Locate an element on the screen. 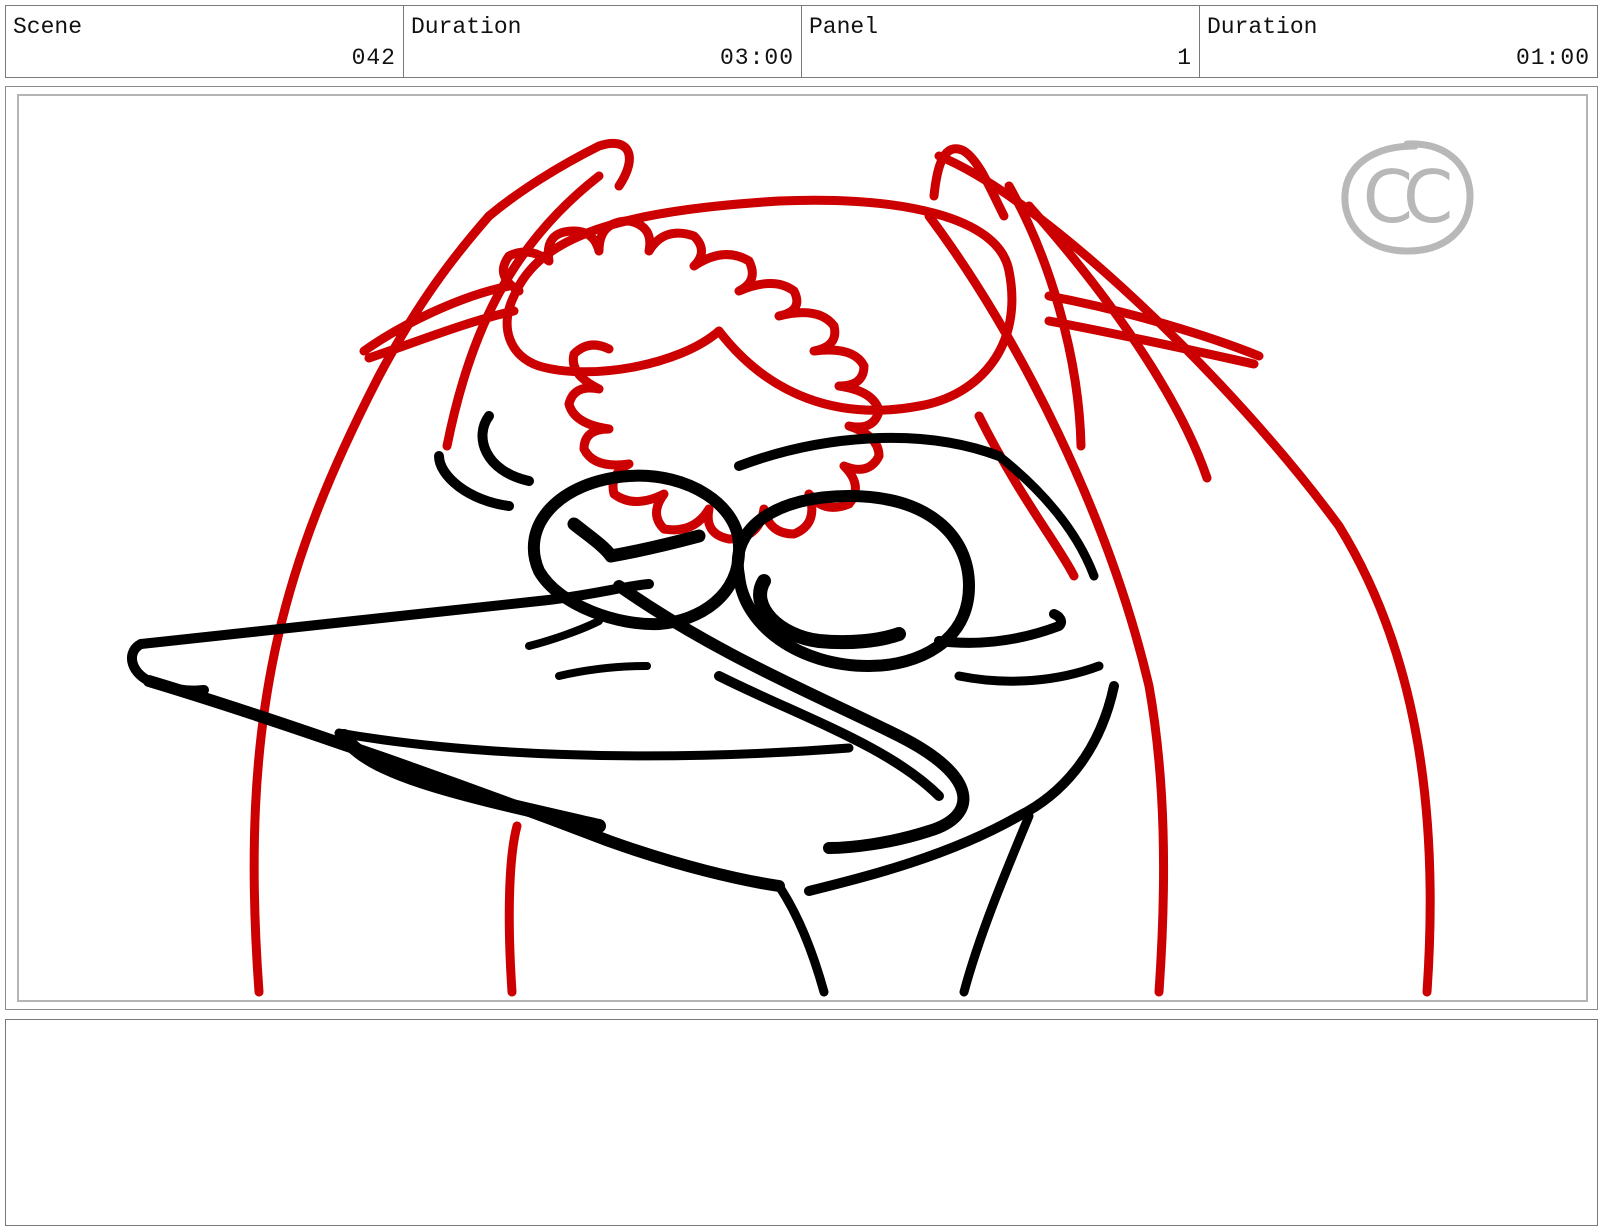 This screenshot has width=1603, height=1231. hair-left-inner is located at coordinates (523, 311).